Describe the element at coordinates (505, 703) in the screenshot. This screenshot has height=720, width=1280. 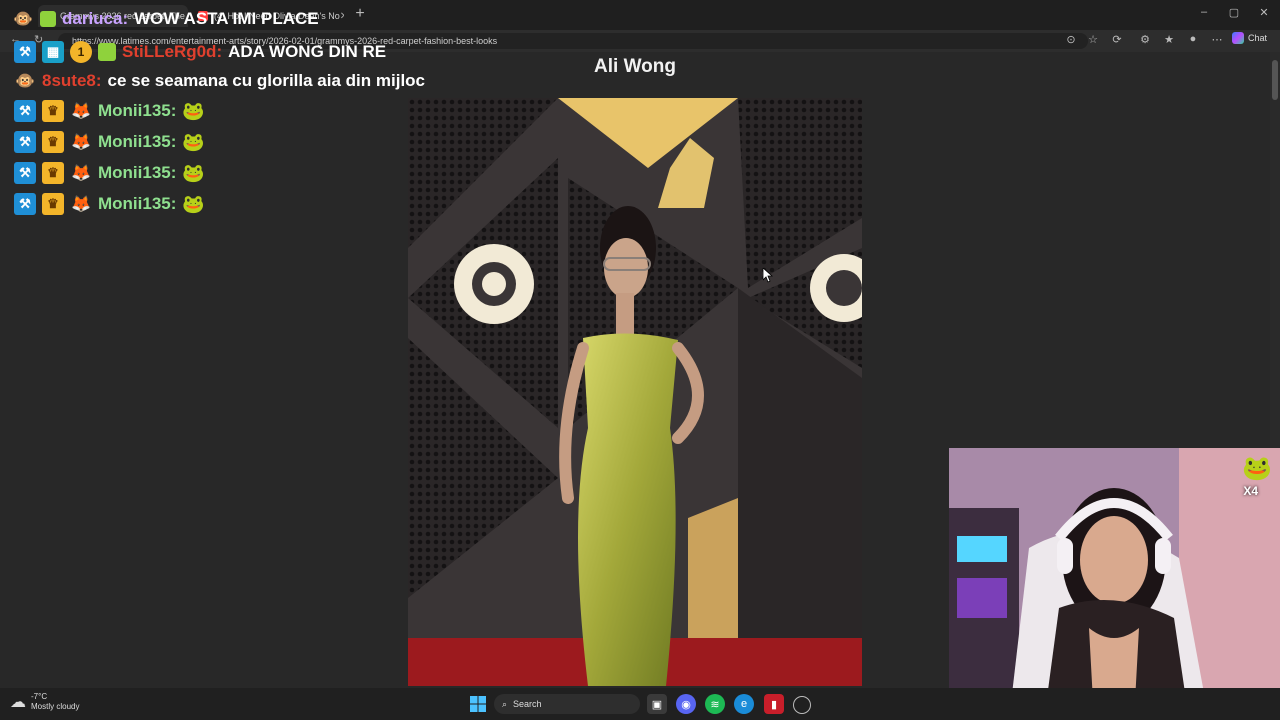
I see `search-icon: ⌕` at that location.